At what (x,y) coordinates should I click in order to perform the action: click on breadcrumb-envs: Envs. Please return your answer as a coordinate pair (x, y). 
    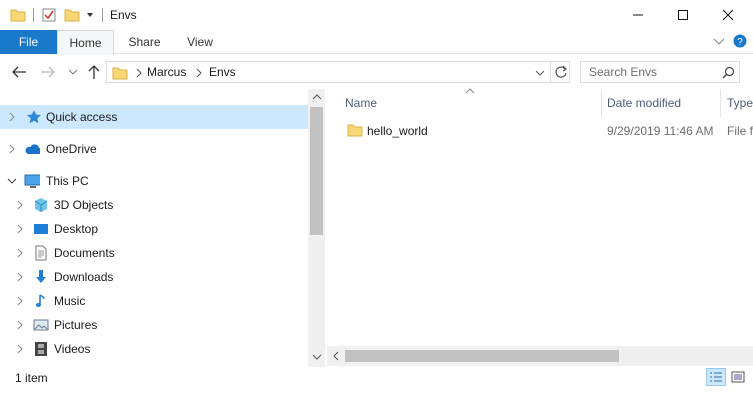
    Looking at the image, I should click on (222, 72).